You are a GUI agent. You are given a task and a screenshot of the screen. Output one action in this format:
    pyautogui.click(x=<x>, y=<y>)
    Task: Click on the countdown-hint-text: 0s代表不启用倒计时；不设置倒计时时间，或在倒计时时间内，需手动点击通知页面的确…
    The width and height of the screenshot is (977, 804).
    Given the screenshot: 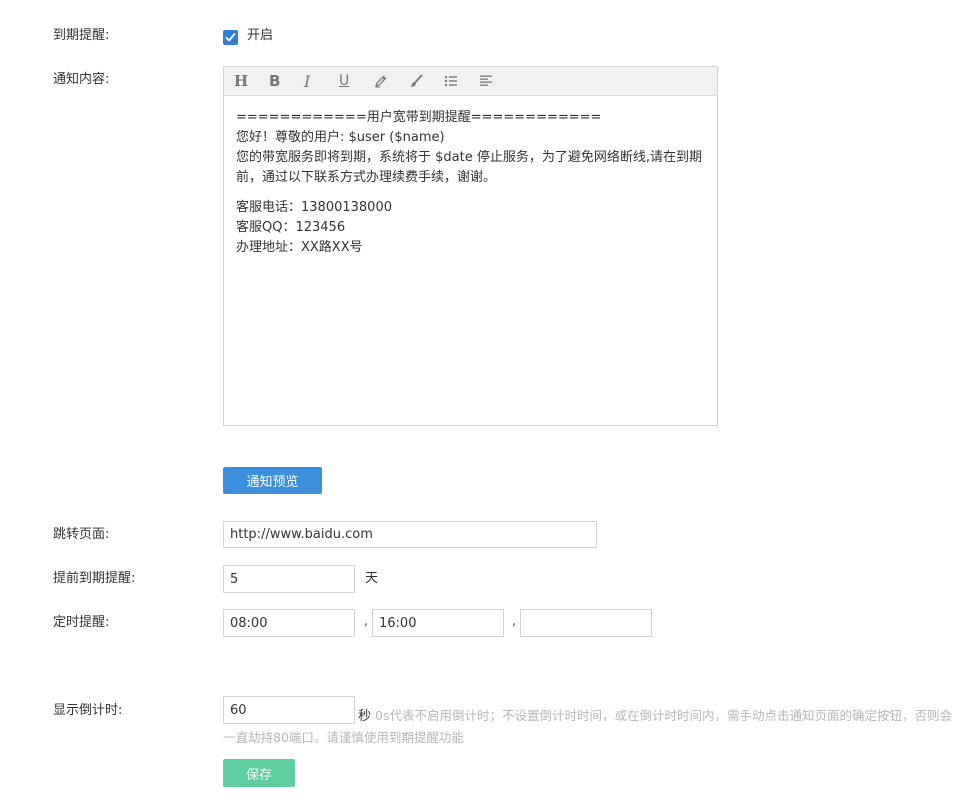 What is the action you would take?
    pyautogui.click(x=587, y=726)
    